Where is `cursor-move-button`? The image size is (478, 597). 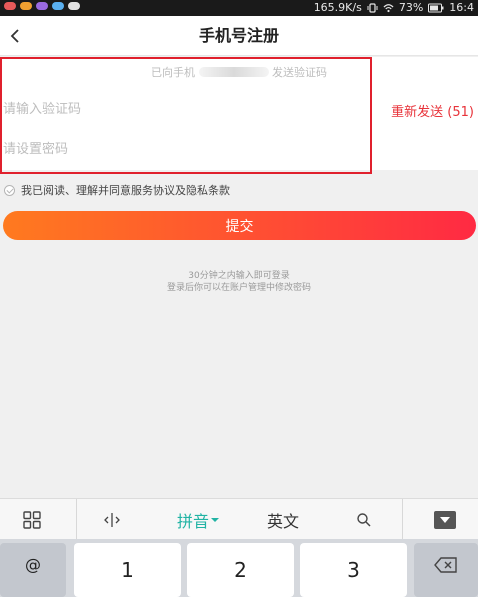
cursor-move-button is located at coordinates (112, 519).